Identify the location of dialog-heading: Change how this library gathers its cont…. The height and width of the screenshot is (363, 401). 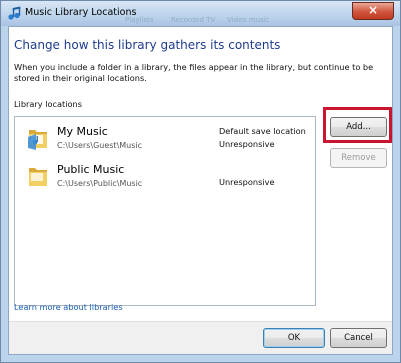
(147, 45).